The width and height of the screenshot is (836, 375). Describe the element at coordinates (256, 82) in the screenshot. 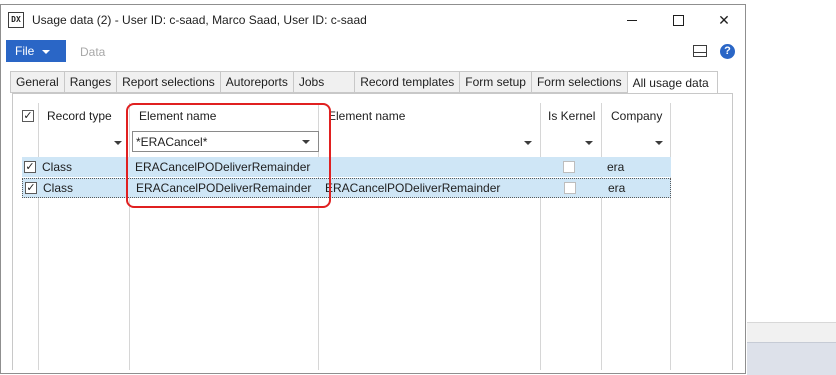

I see `tab-autoreports: Autoreports` at that location.